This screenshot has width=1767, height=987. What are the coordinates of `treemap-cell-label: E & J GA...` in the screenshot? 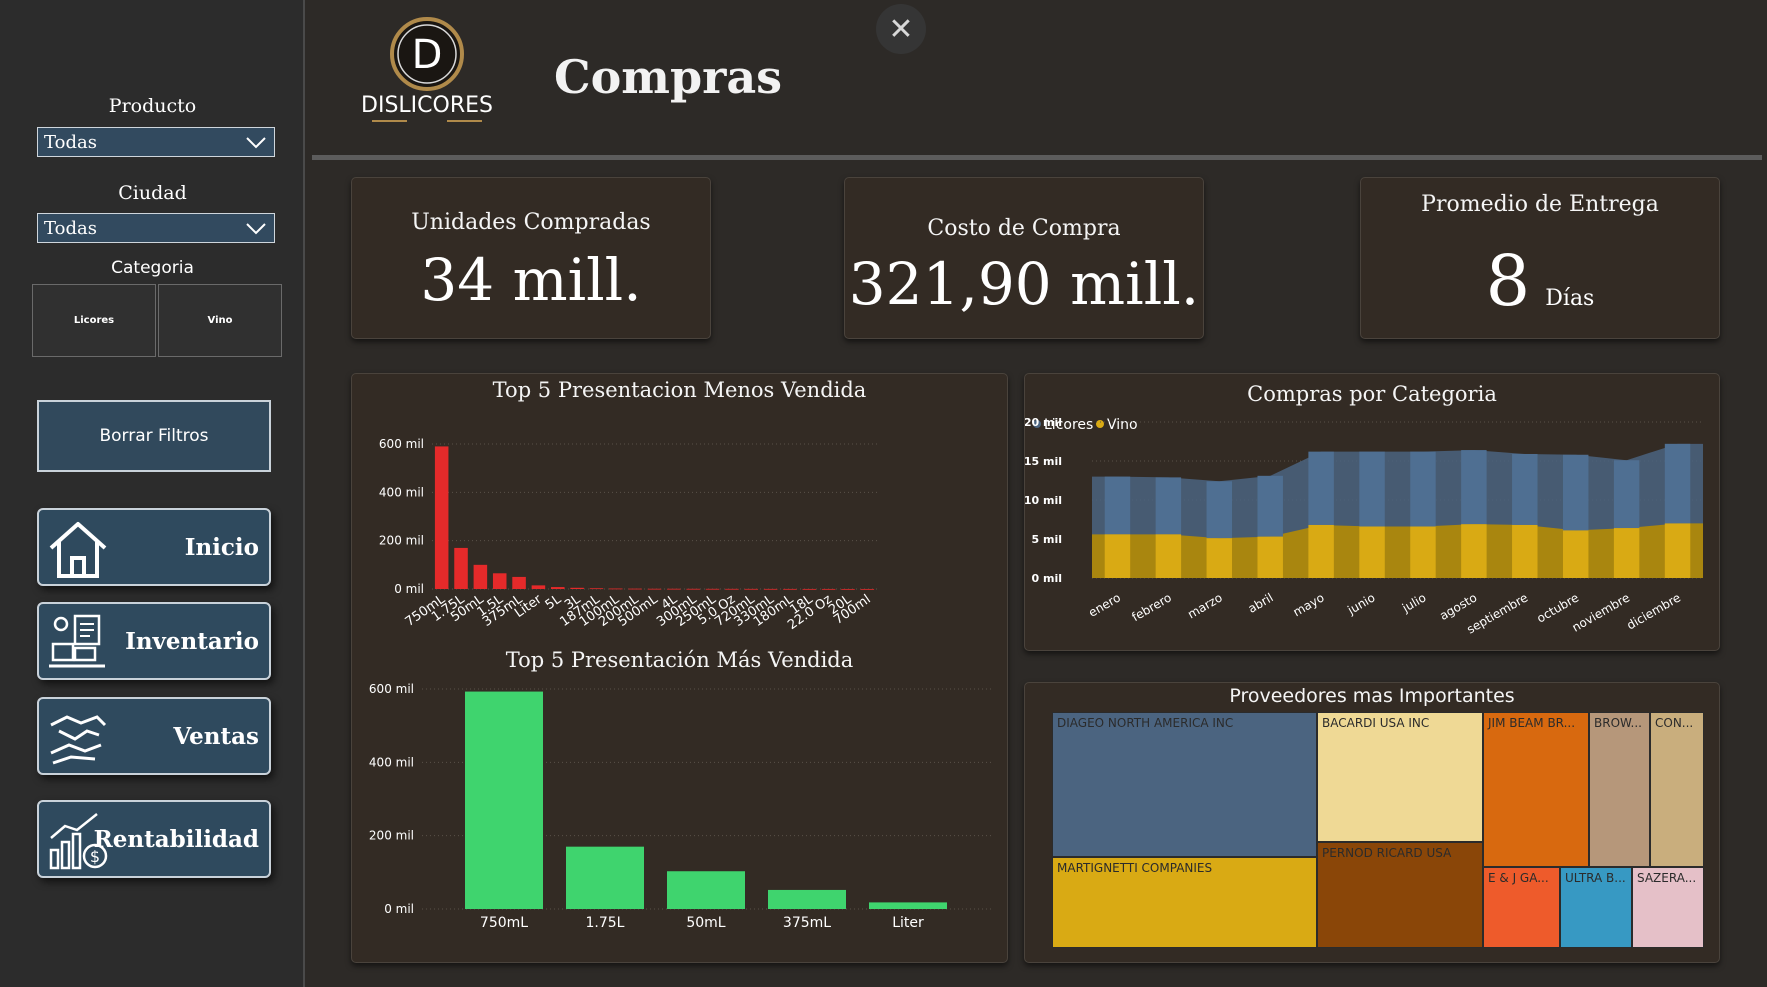 It's located at (1518, 878).